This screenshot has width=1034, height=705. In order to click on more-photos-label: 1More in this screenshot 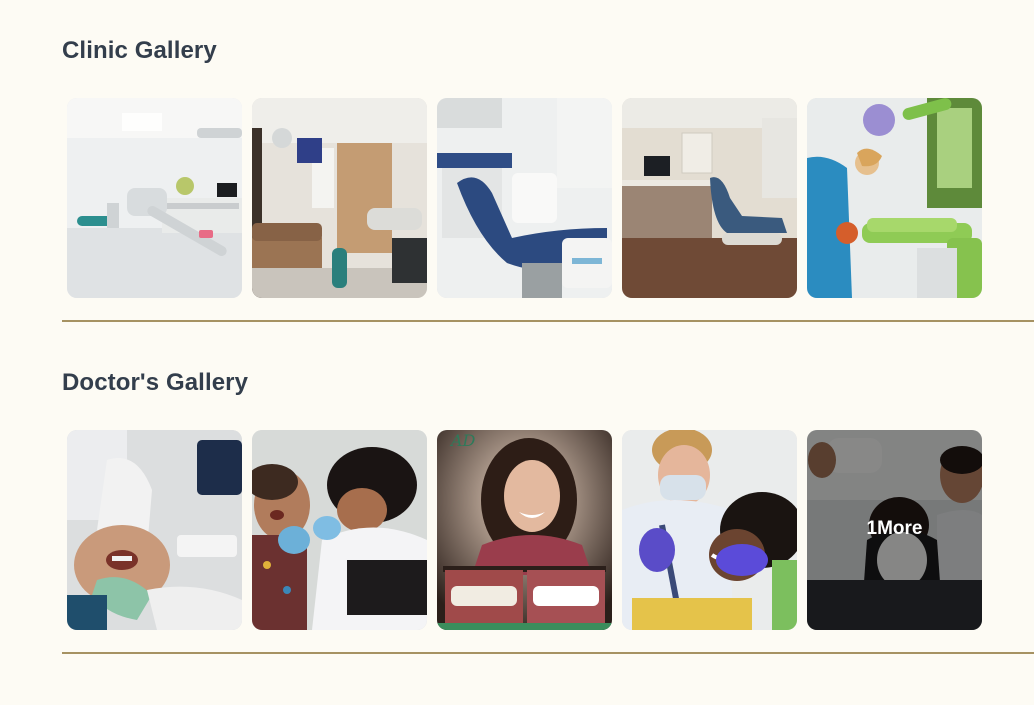, I will do `click(894, 528)`.